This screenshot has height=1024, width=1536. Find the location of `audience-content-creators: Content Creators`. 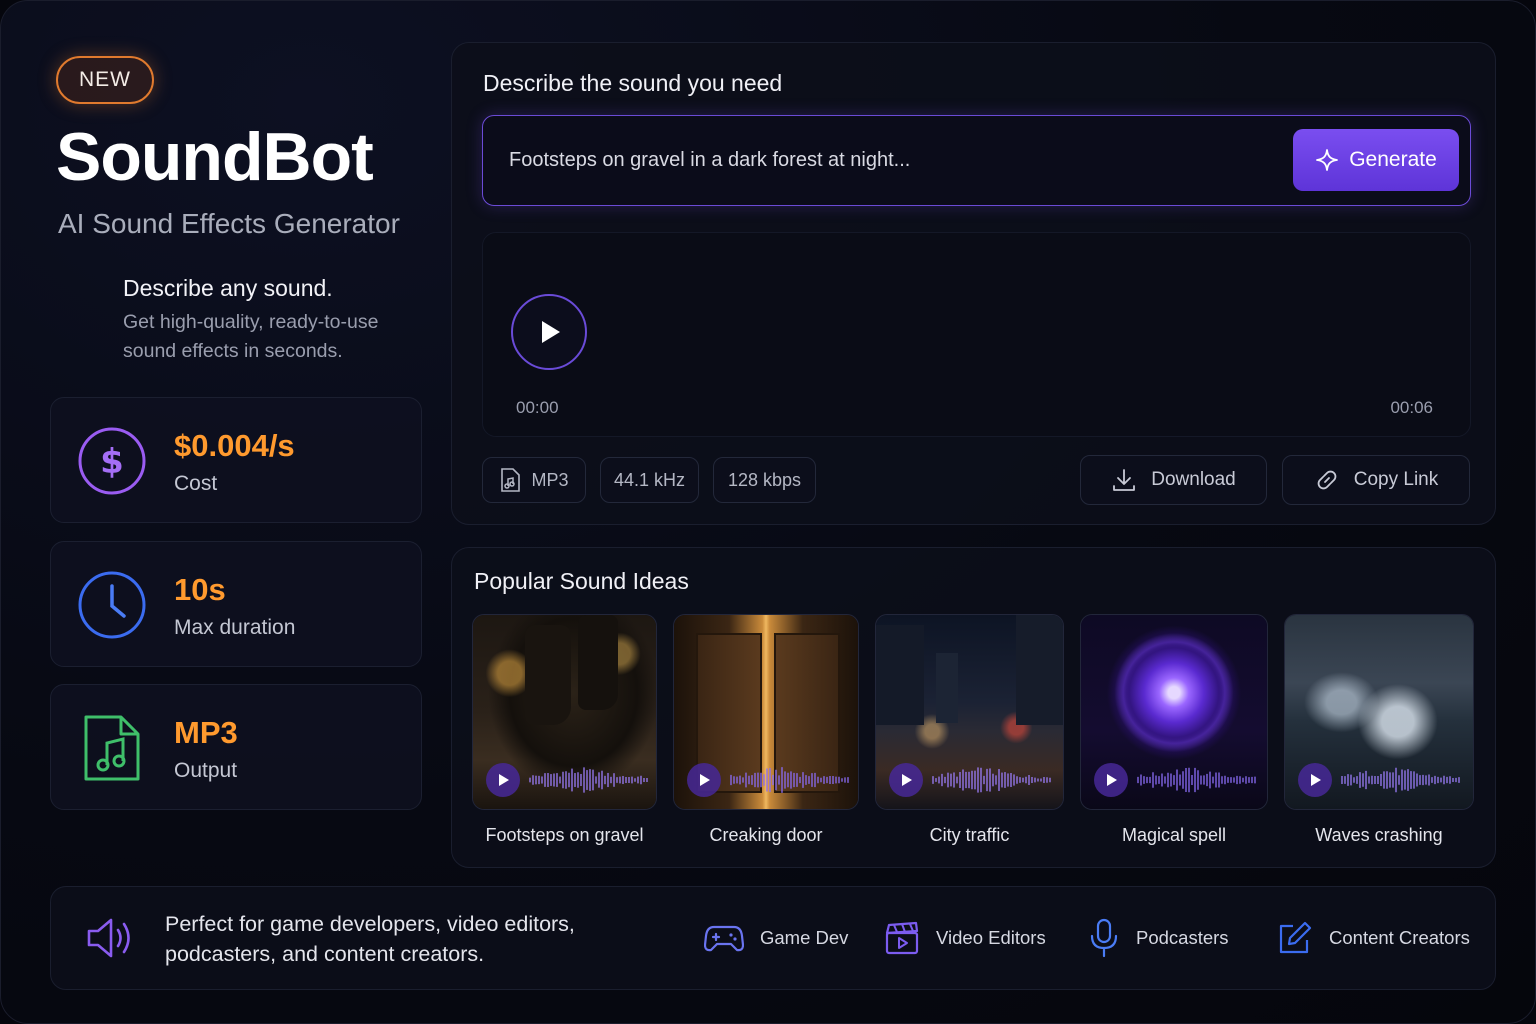

audience-content-creators: Content Creators is located at coordinates (1373, 938).